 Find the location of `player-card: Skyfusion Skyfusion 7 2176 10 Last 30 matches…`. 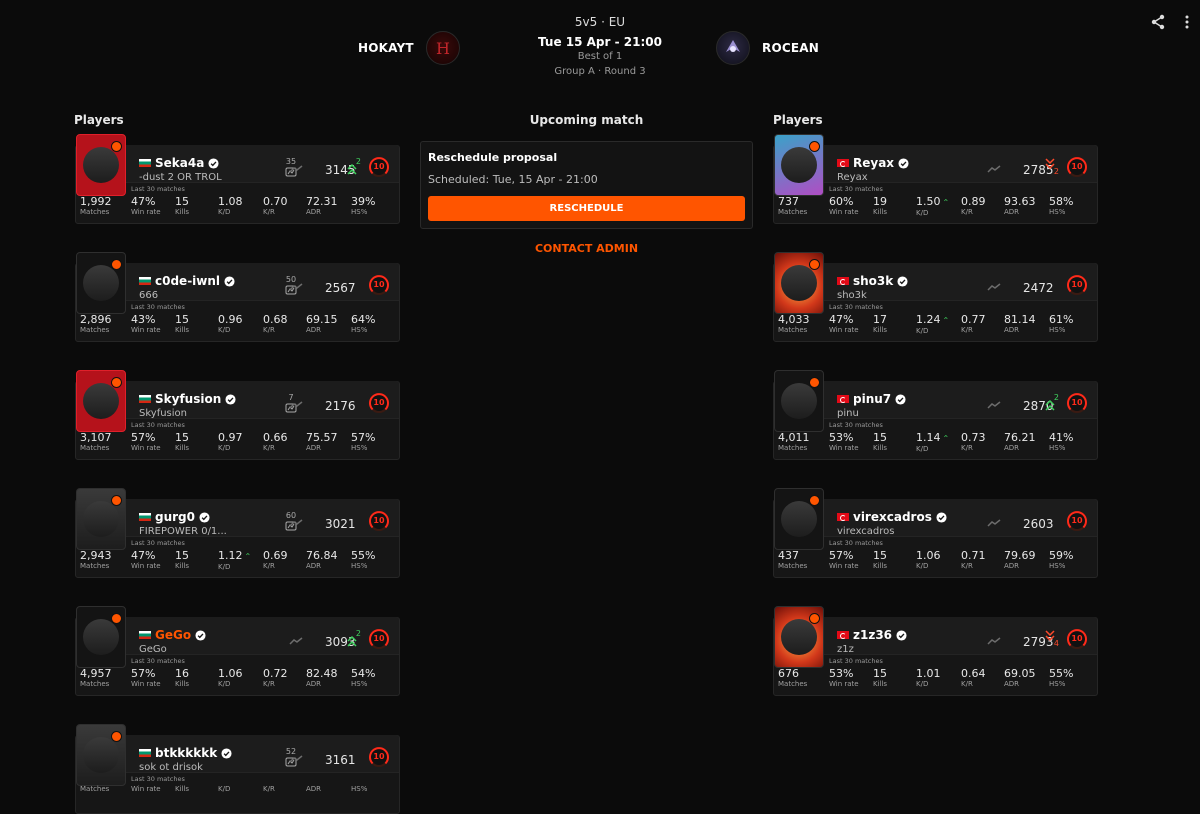

player-card: Skyfusion Skyfusion 7 2176 10 Last 30 matches… is located at coordinates (237, 415).